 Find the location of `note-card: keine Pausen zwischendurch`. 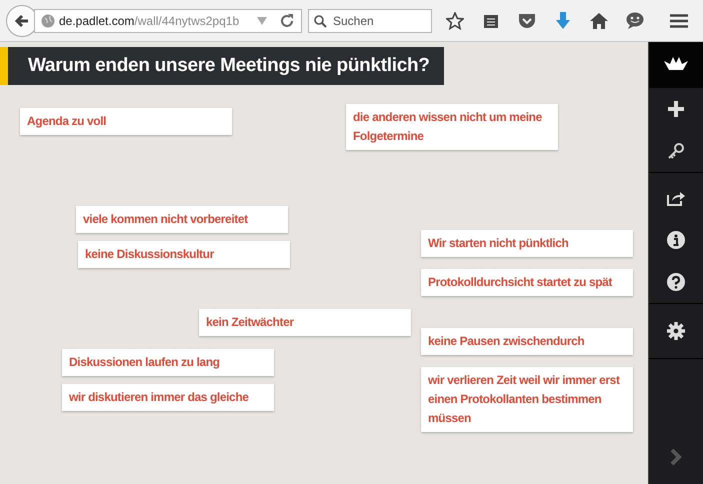

note-card: keine Pausen zwischendurch is located at coordinates (527, 341).